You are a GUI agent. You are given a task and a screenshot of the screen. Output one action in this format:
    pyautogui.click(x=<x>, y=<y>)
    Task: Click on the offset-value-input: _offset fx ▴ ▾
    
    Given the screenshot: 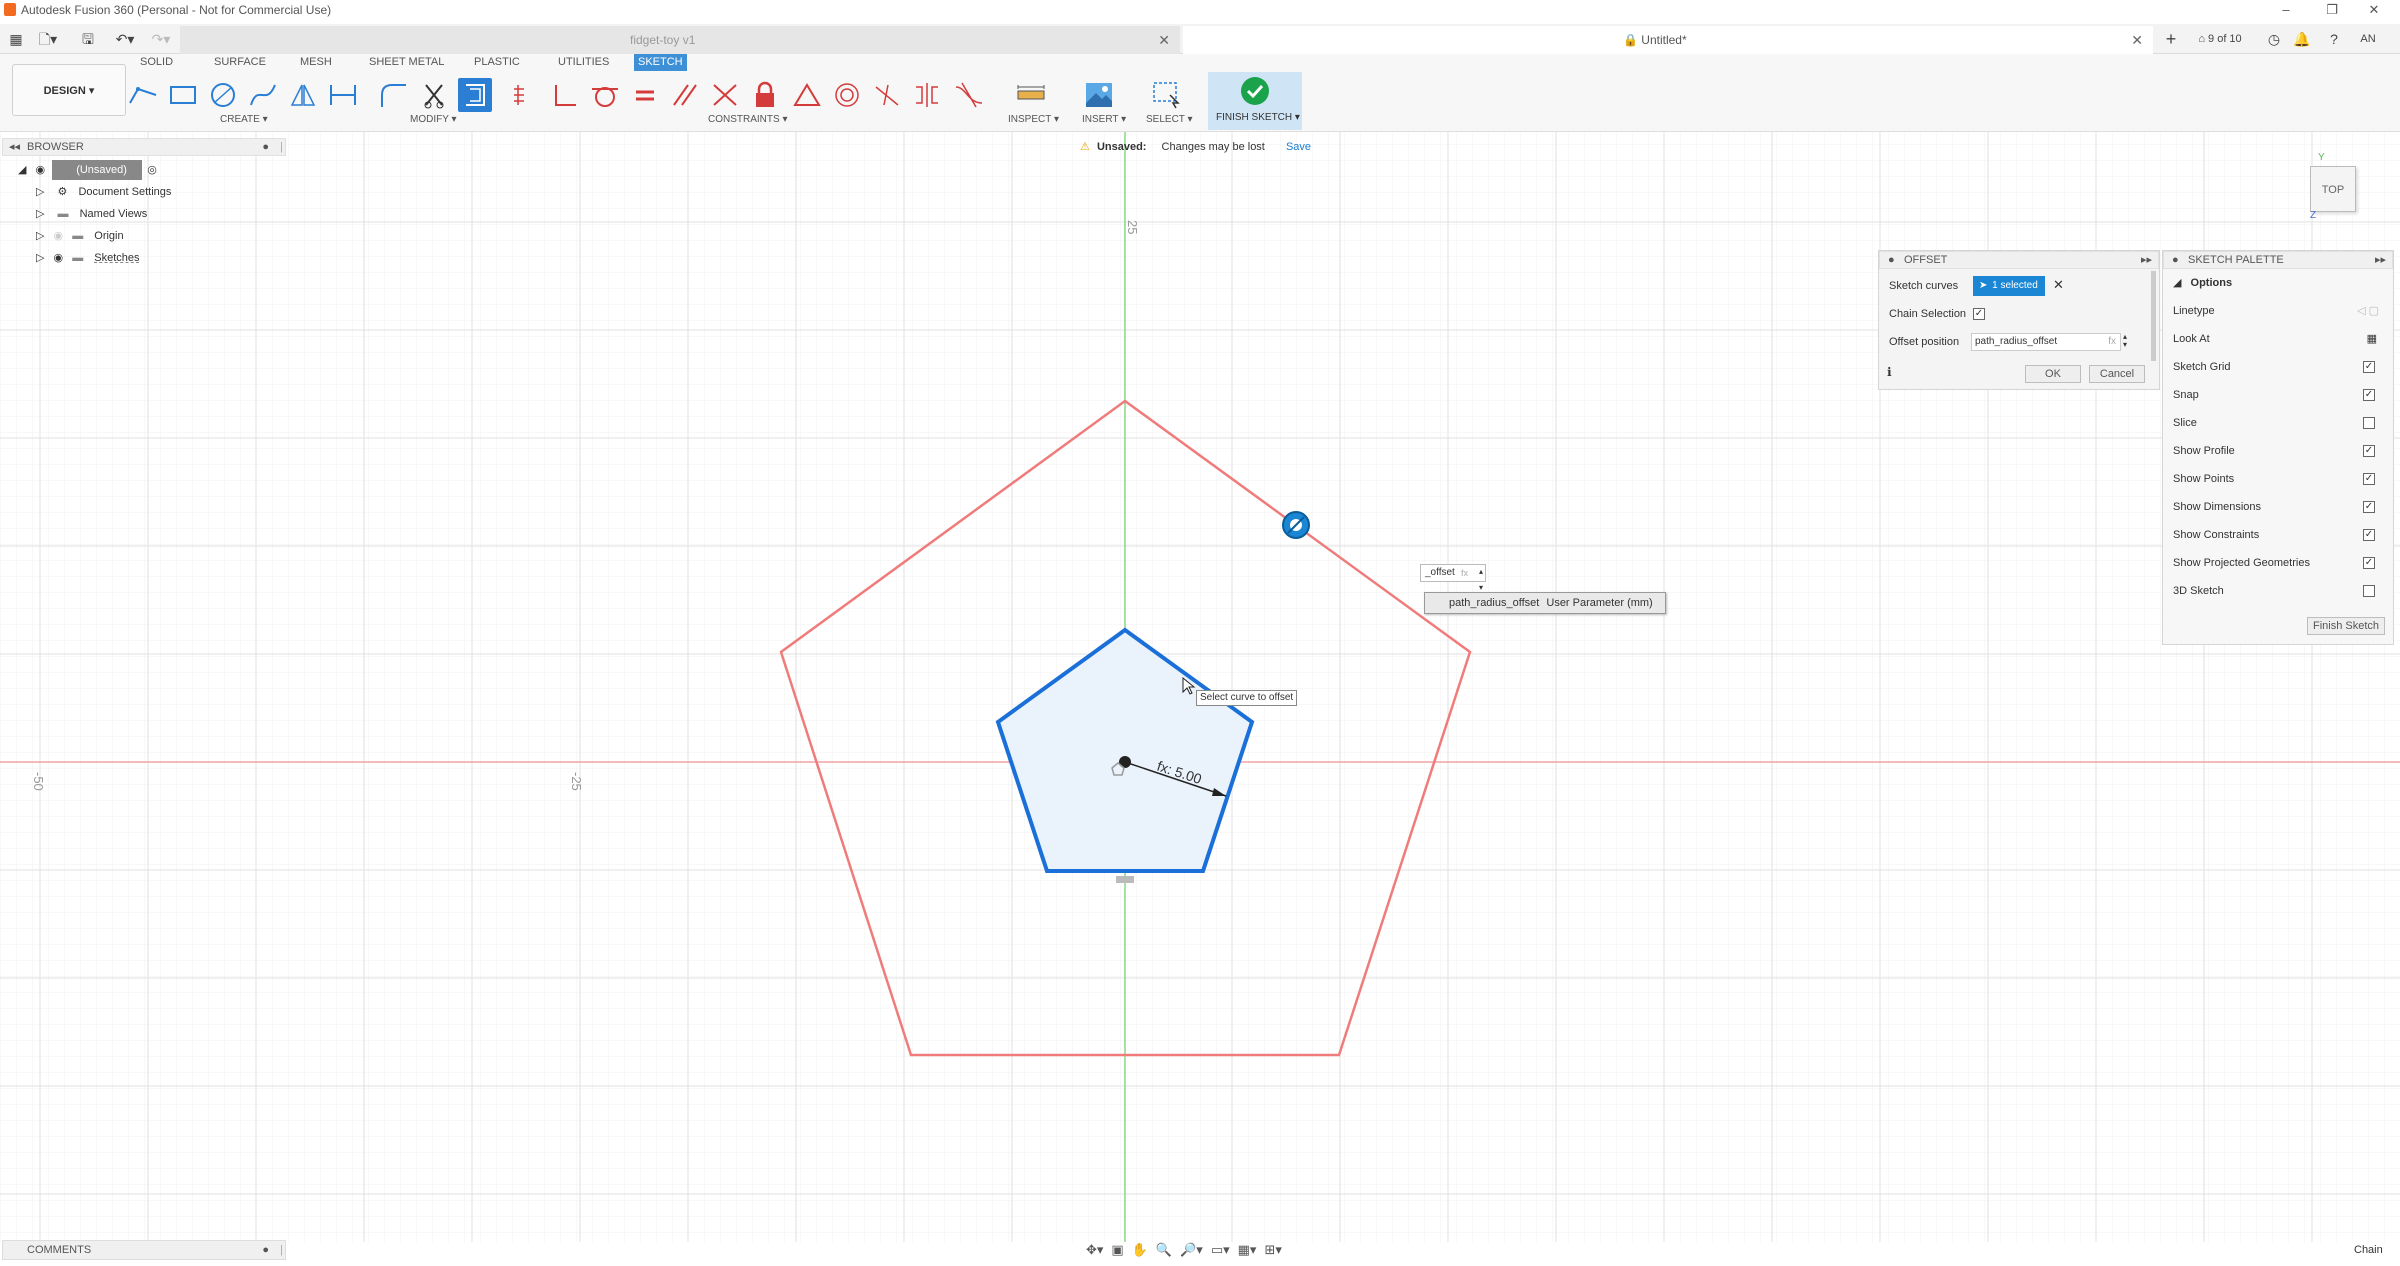 What is the action you would take?
    pyautogui.click(x=1453, y=578)
    